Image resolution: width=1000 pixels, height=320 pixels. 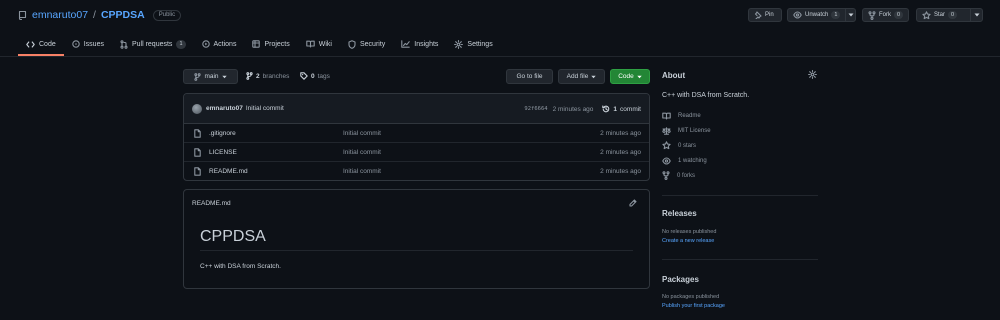 What do you see at coordinates (630, 109) in the screenshot?
I see `commits-label: commit` at bounding box center [630, 109].